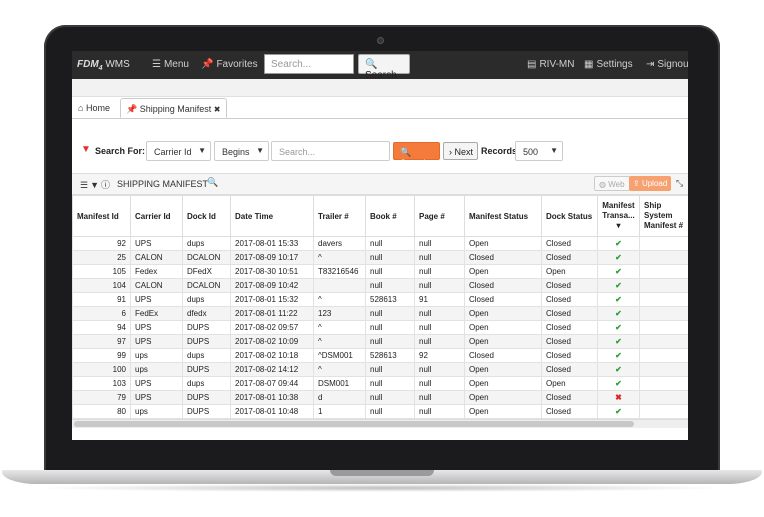 Image resolution: width=764 pixels, height=517 pixels. Describe the element at coordinates (156, 271) in the screenshot. I see `table-cell: Fedex` at that location.